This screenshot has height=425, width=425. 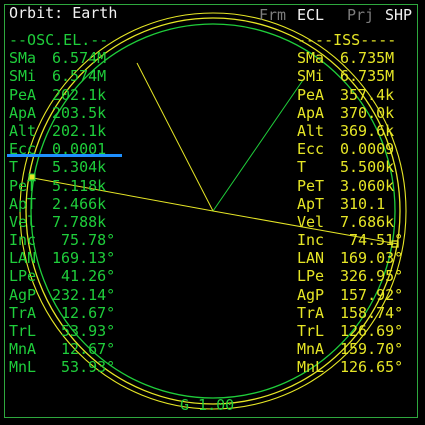 What do you see at coordinates (84, 258) in the screenshot?
I see `element-value: 169.13°` at bounding box center [84, 258].